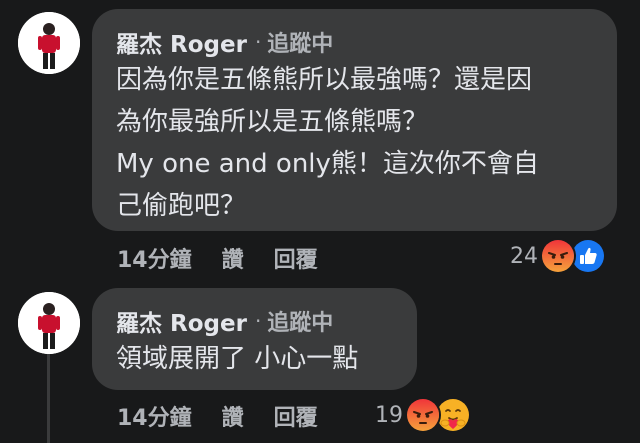 The width and height of the screenshot is (640, 443). I want to click on comment-text-line: 己偷跑吧？, so click(181, 206).